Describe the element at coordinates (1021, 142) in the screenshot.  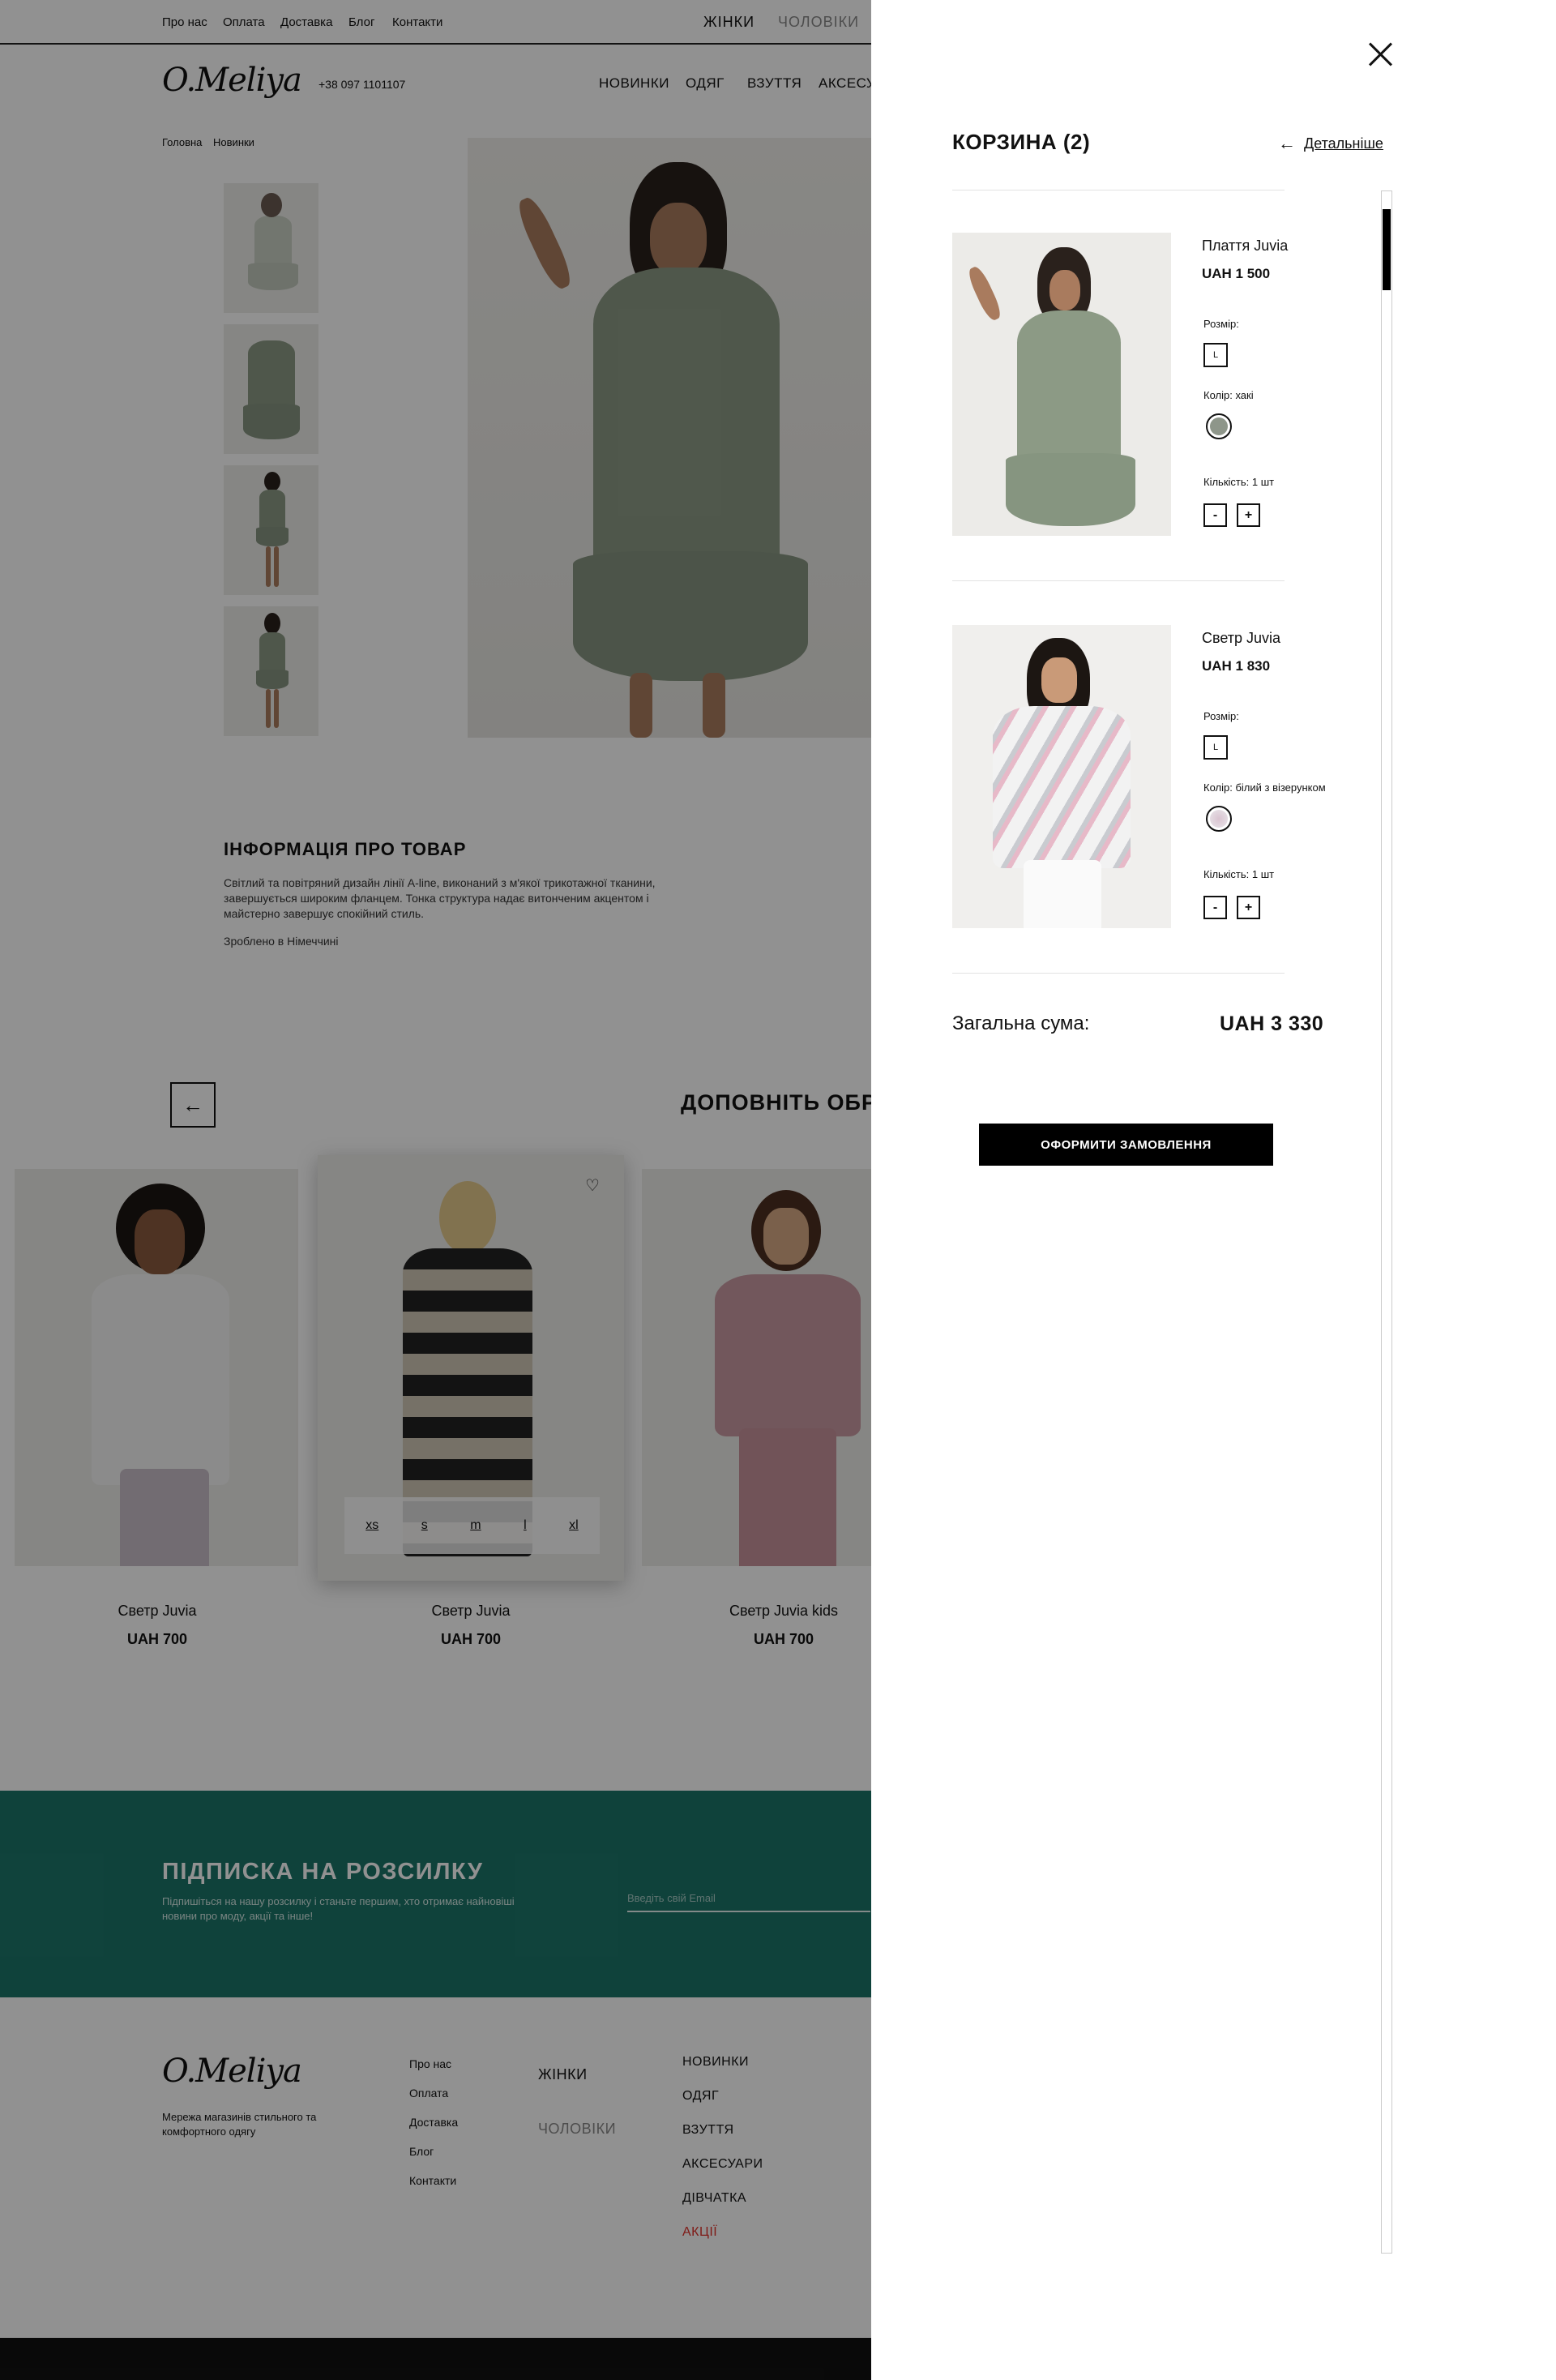
I see `cart-title: КОРЗИНА (2)` at that location.